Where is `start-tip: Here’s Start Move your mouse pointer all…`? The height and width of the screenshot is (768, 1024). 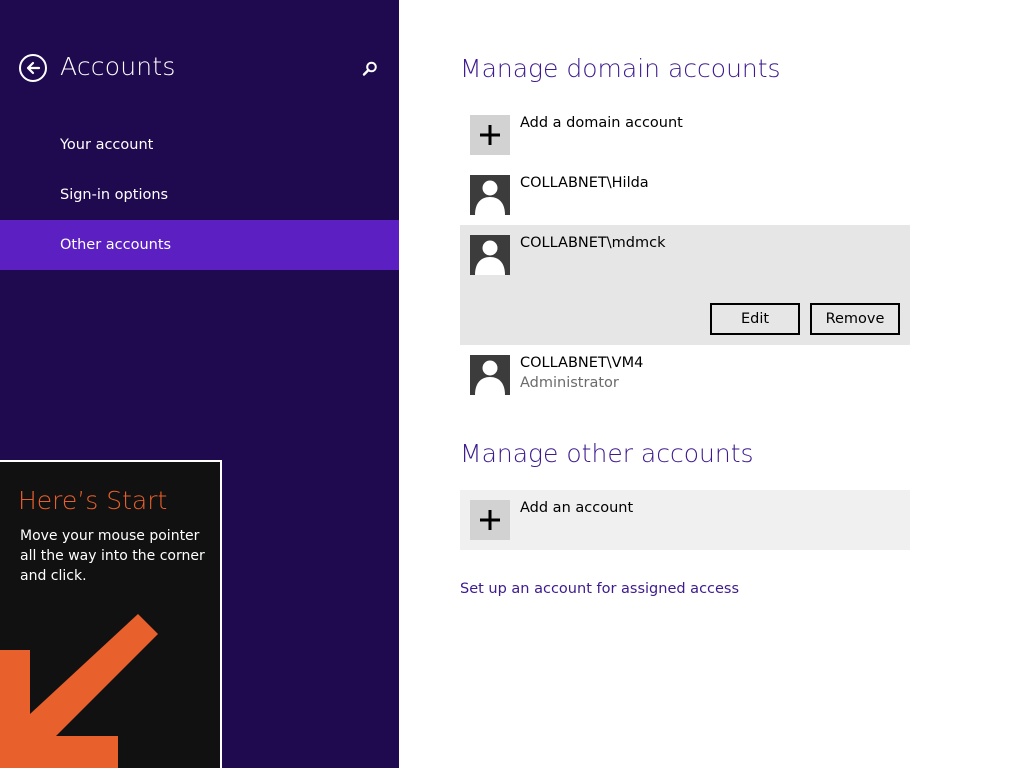
start-tip: Here’s Start Move your mouse pointer all… is located at coordinates (111, 614).